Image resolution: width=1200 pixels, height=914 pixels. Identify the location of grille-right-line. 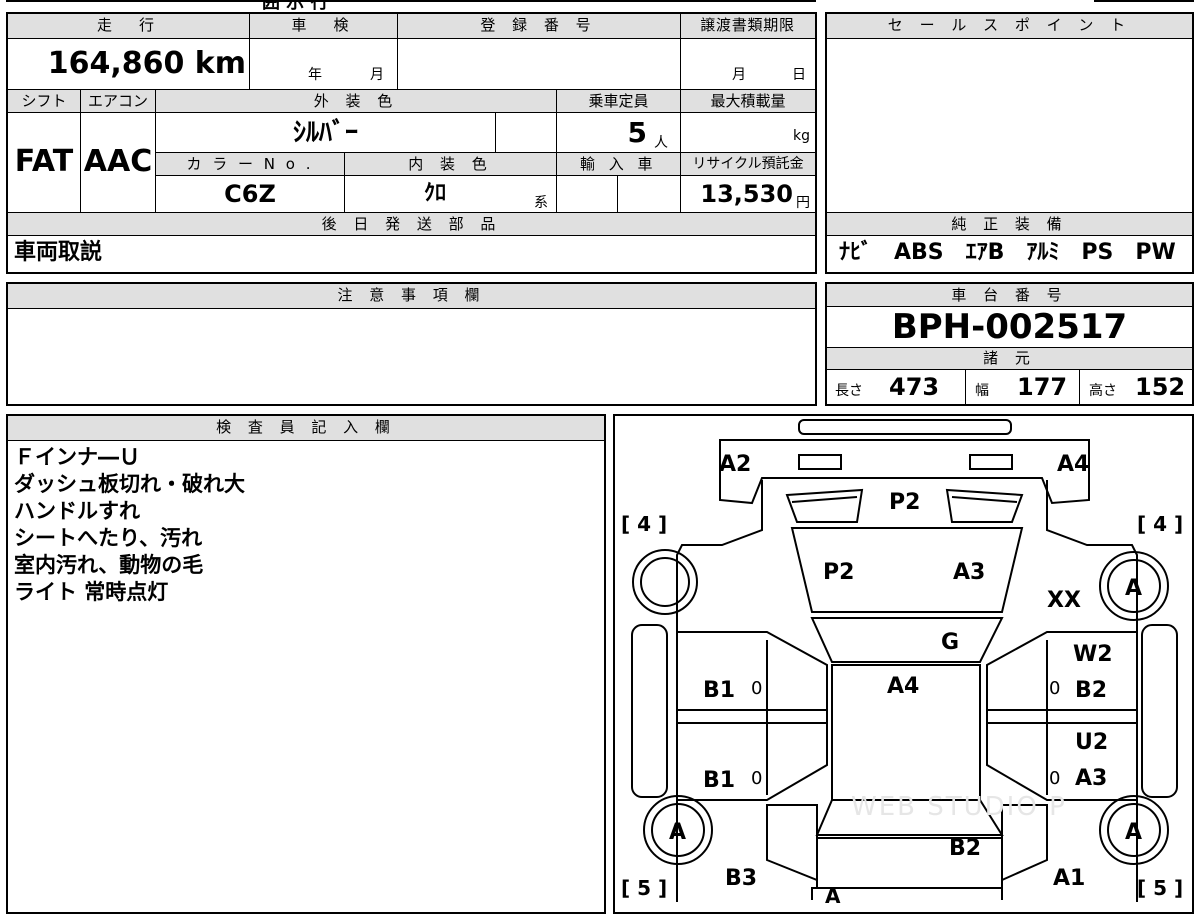
(984, 499).